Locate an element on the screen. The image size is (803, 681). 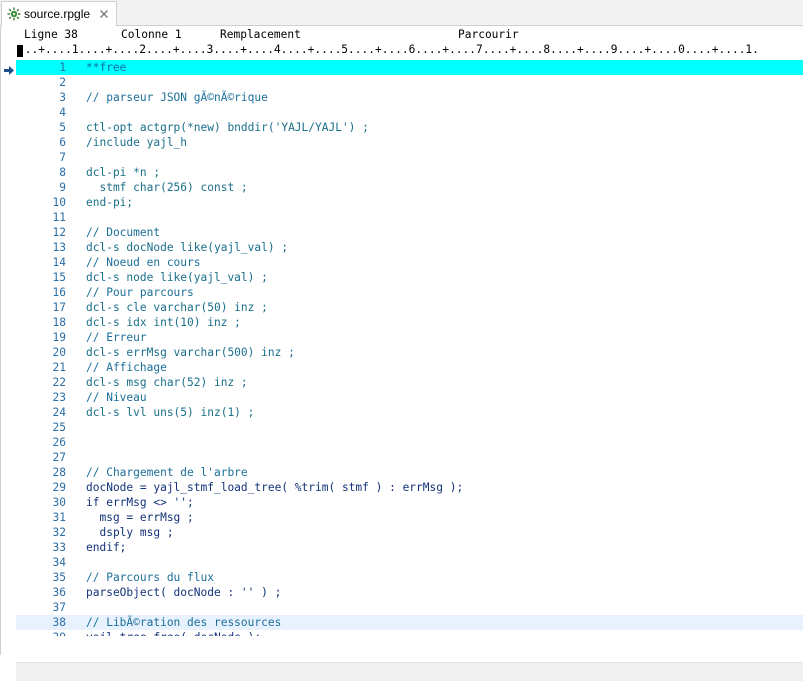
line-number: 23 is located at coordinates (59, 397).